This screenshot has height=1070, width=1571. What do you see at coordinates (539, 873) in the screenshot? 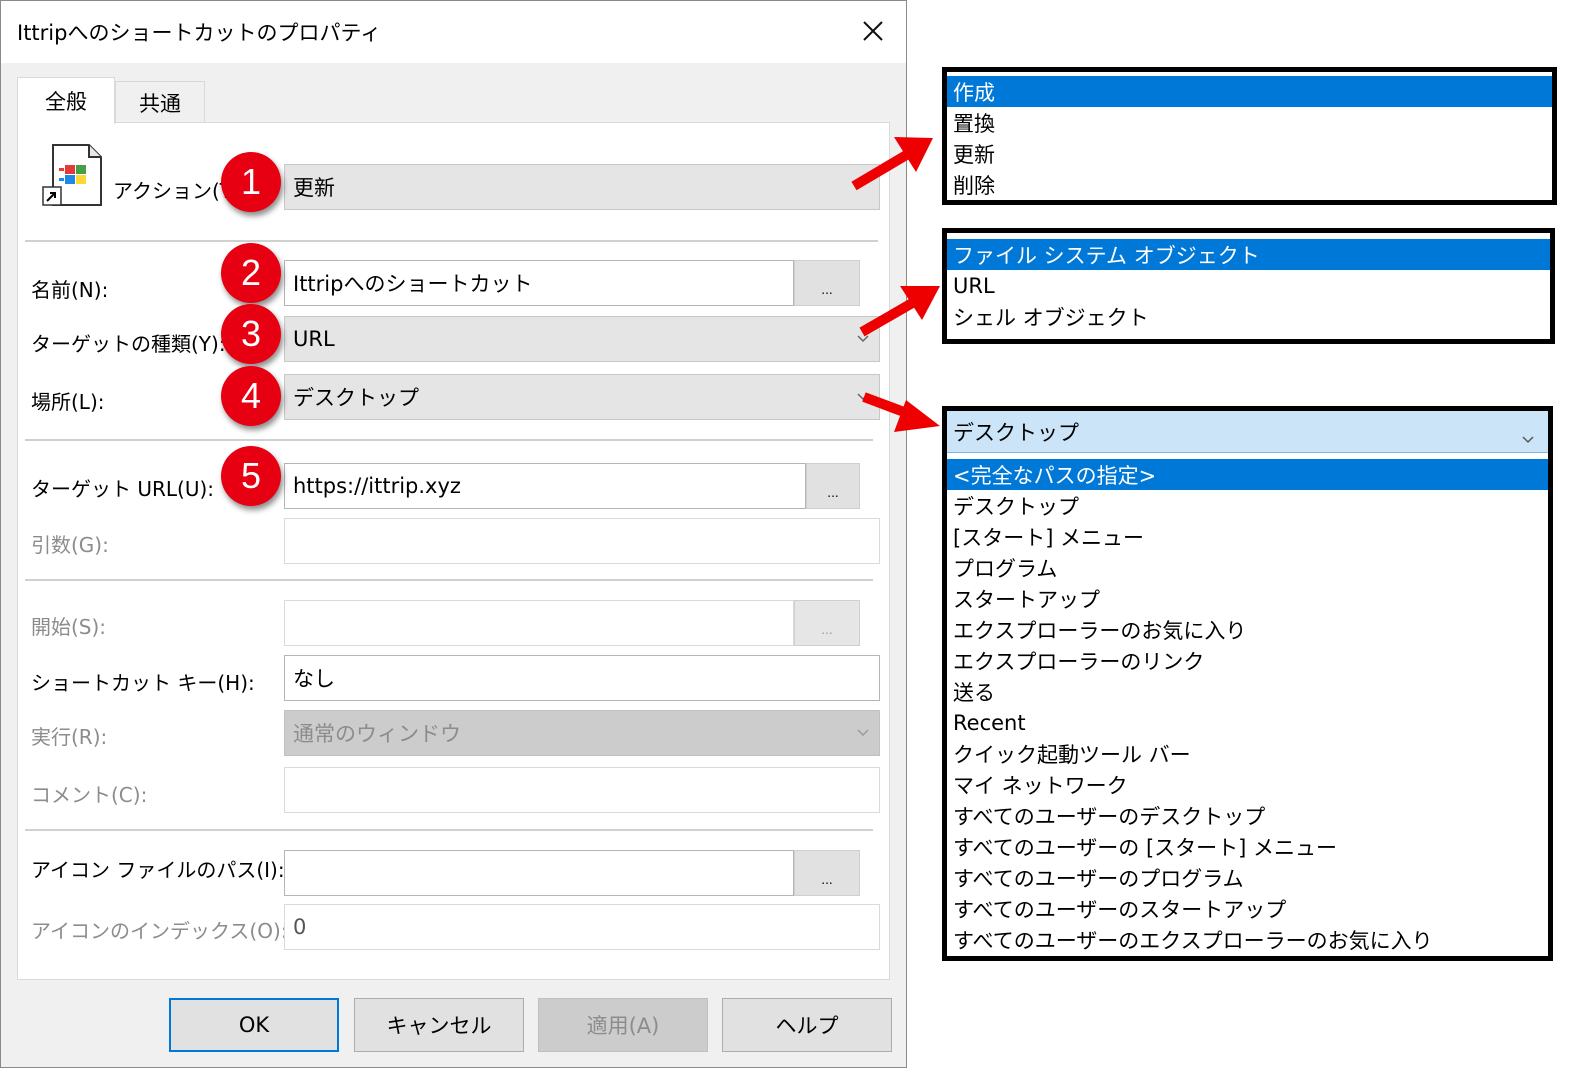
I see `icon-path-input` at bounding box center [539, 873].